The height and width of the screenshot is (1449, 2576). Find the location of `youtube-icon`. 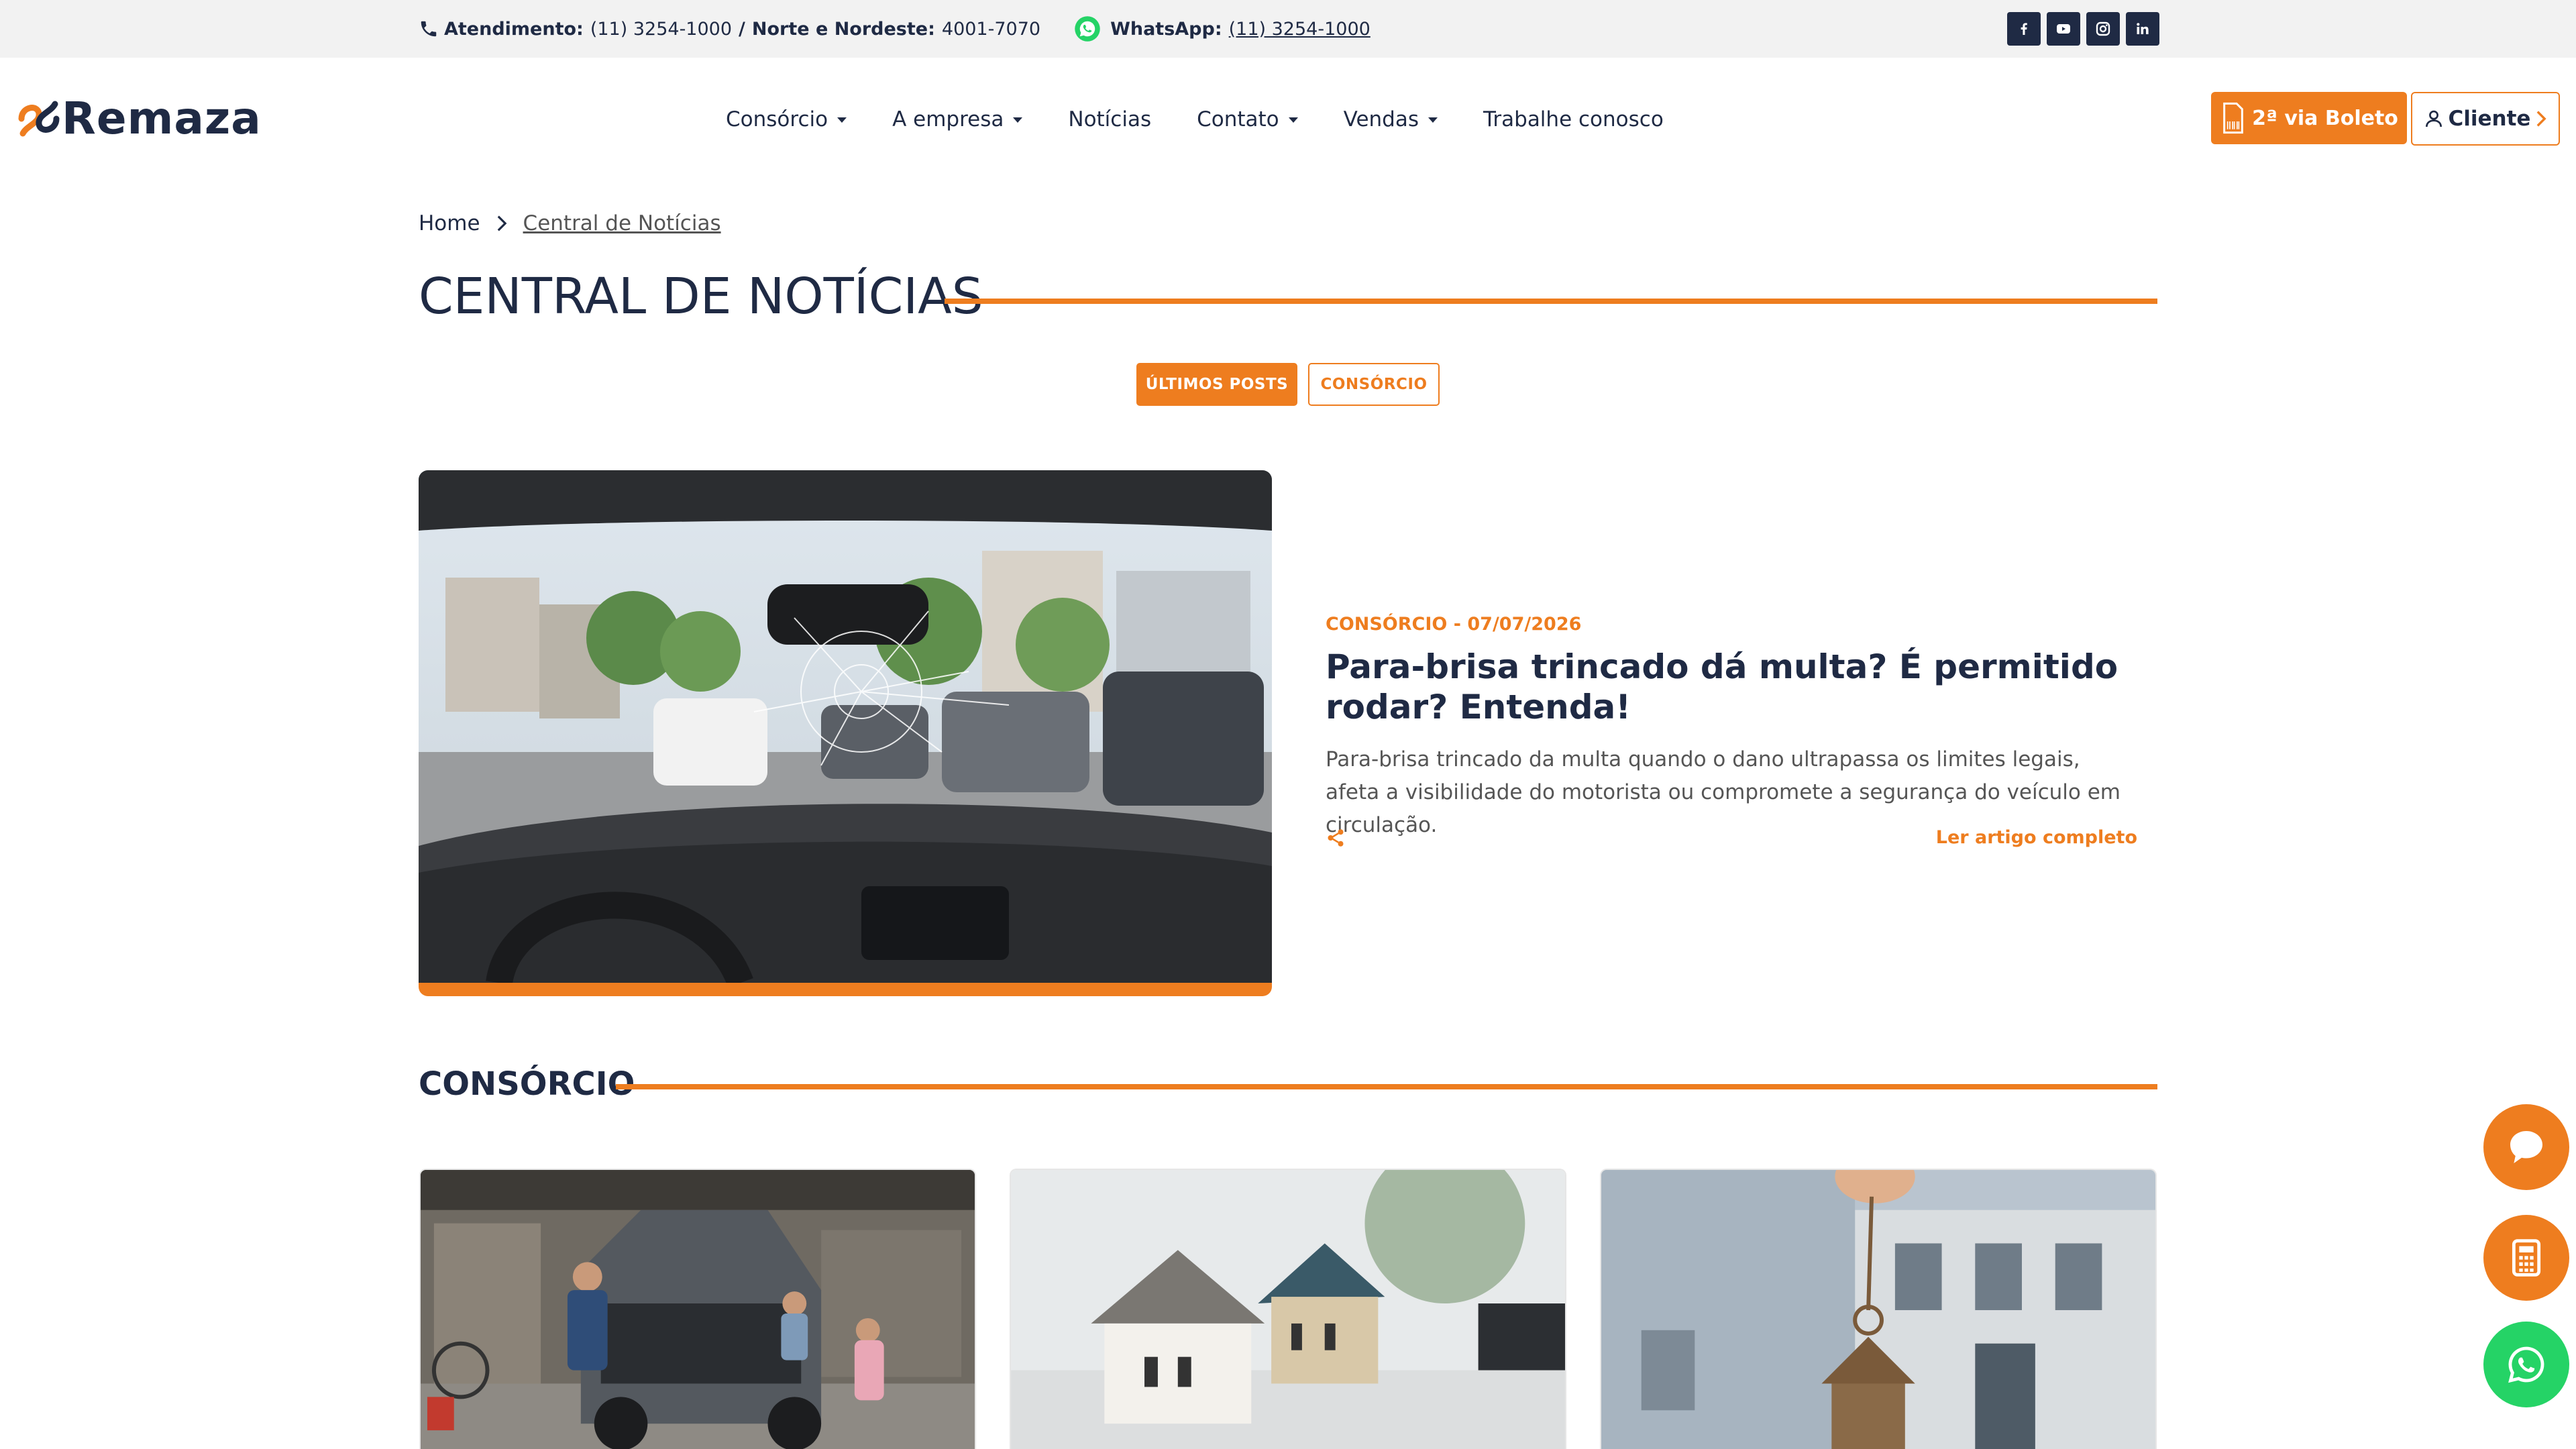

youtube-icon is located at coordinates (2063, 29).